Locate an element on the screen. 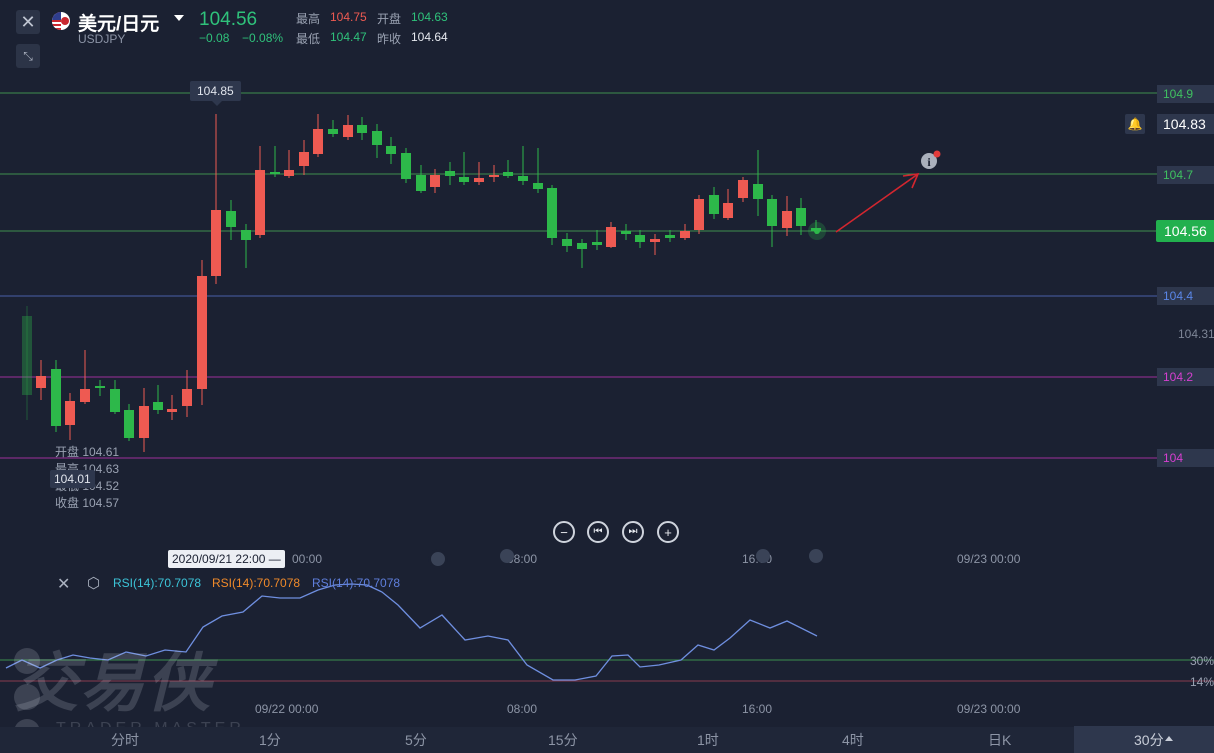 The width and height of the screenshot is (1214, 753). close-indicator-icon: ✕ is located at coordinates (63, 584).